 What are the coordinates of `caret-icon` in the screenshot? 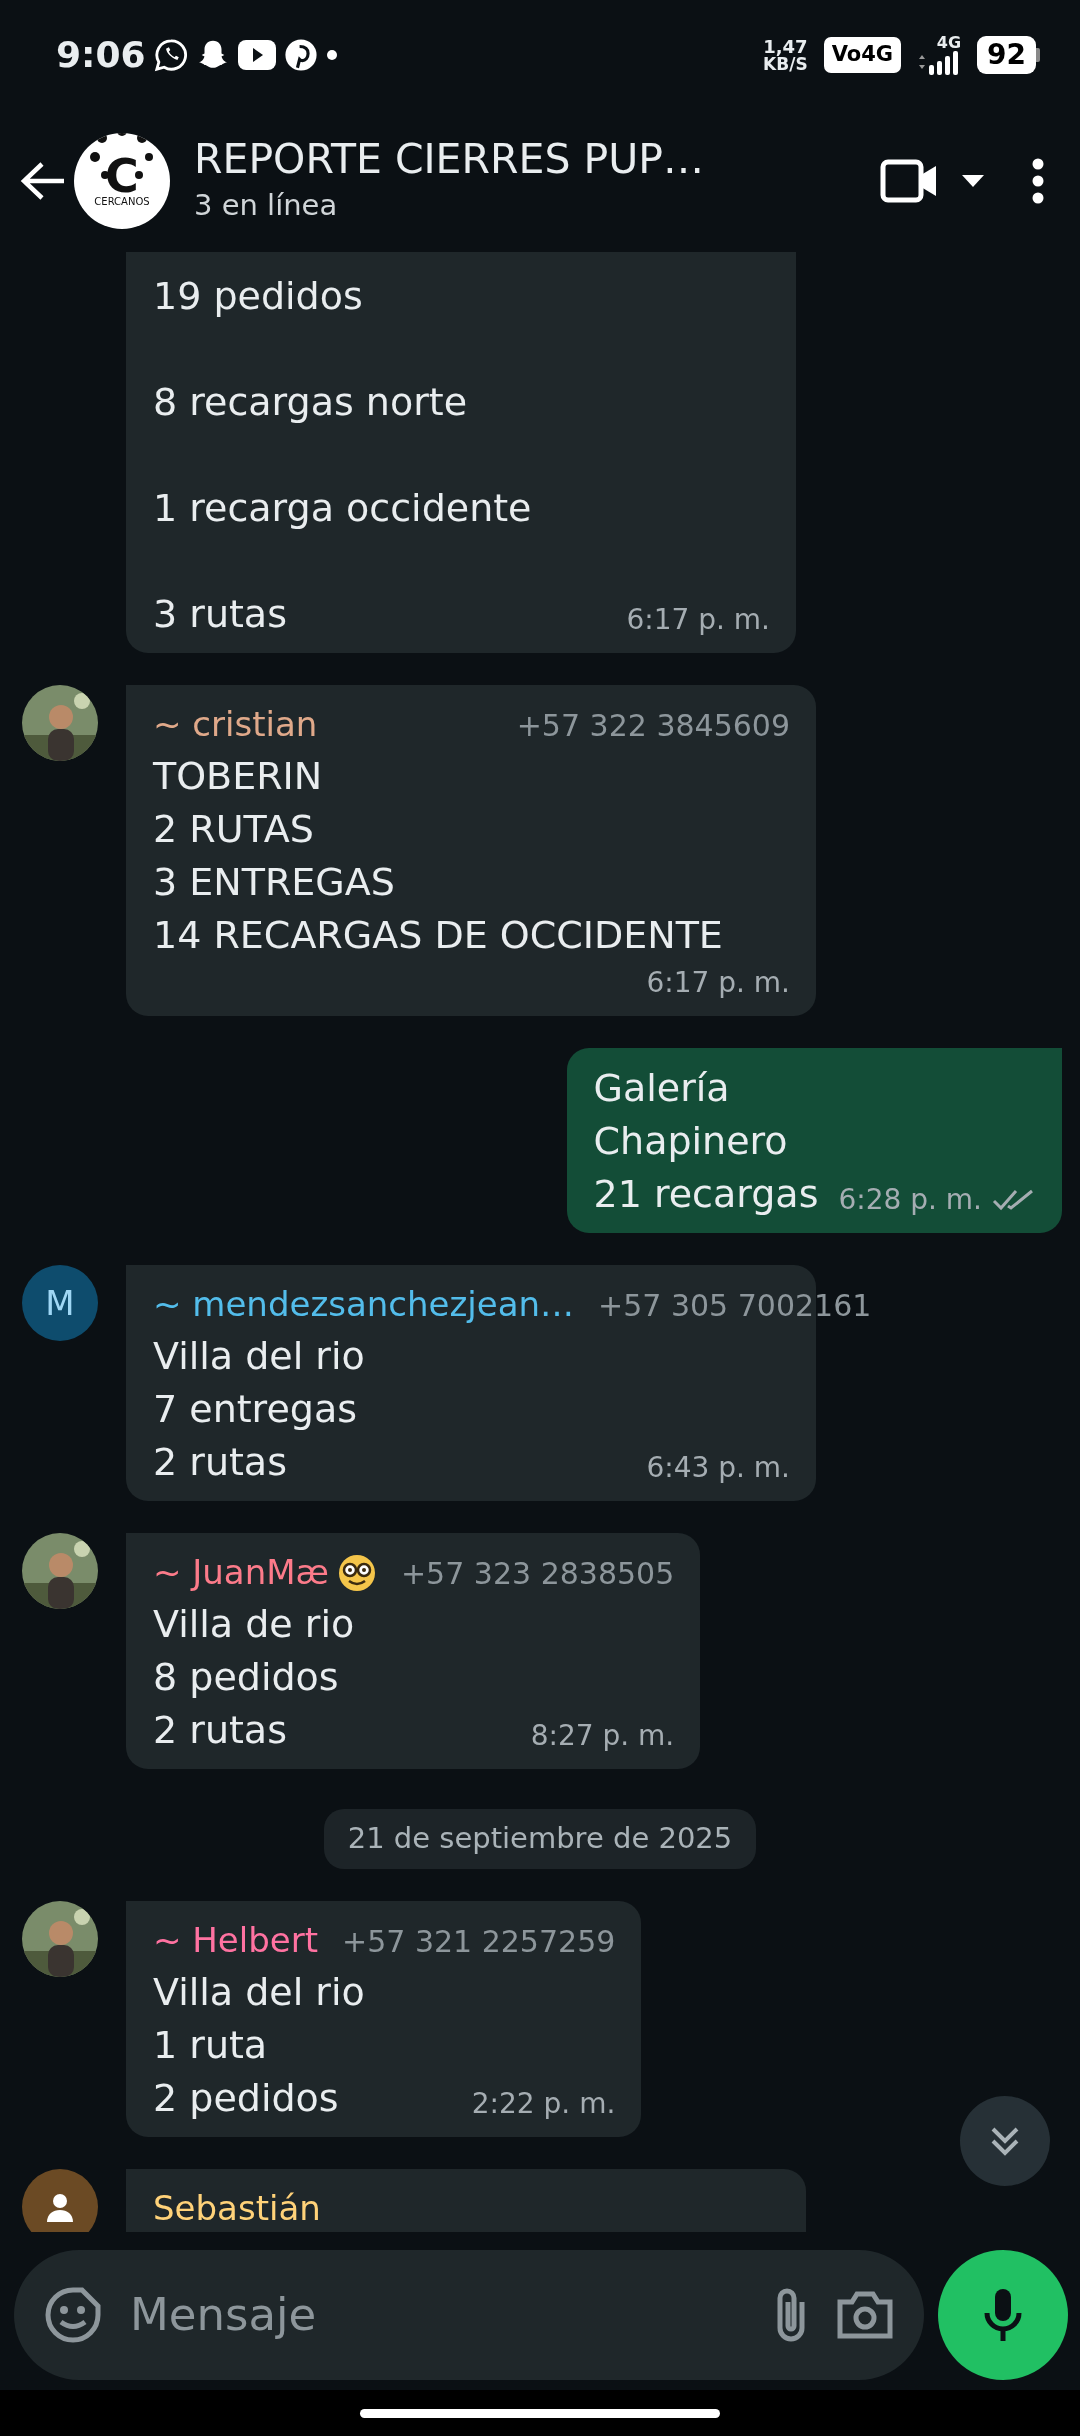 It's located at (973, 181).